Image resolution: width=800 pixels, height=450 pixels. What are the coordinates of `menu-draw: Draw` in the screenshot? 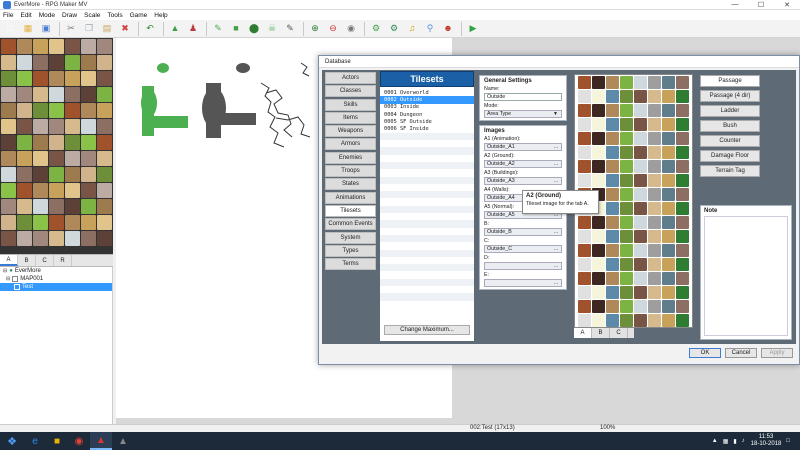 It's located at (69, 15).